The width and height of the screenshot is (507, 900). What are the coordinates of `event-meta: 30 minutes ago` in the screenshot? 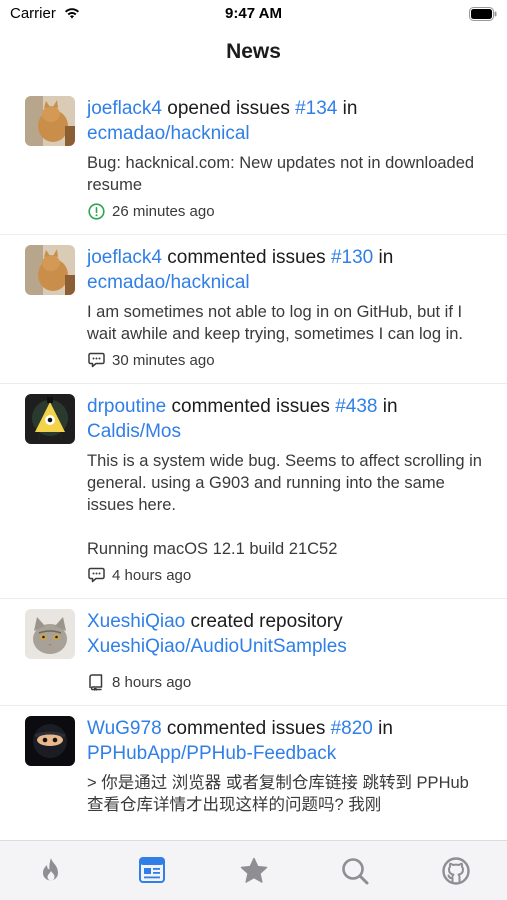 It's located at (287, 360).